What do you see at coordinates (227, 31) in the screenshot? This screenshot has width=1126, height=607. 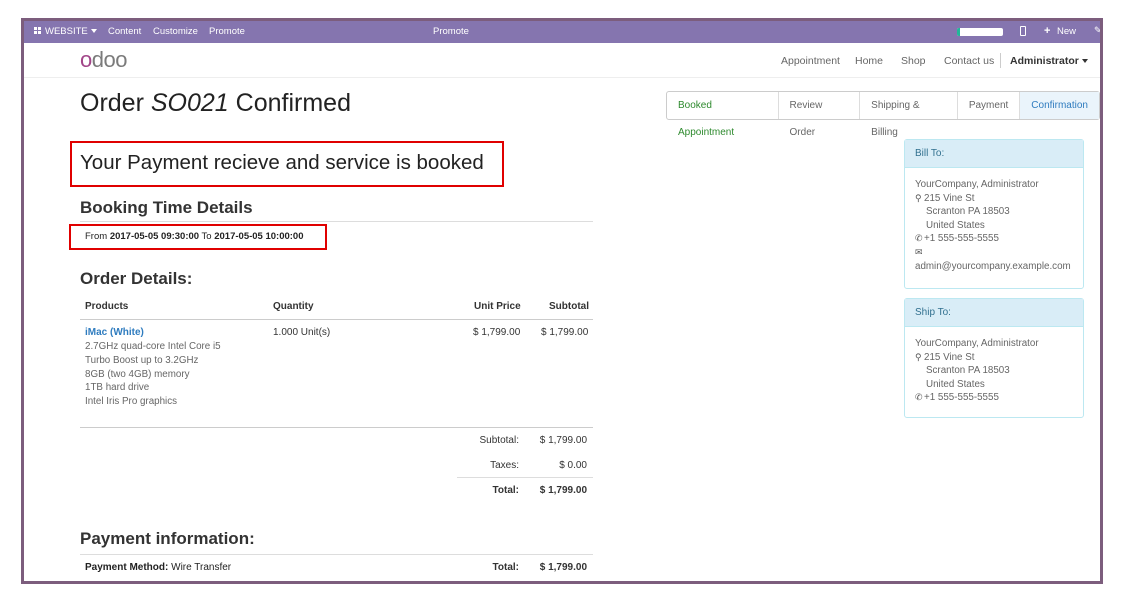 I see `promote-menu: Promote` at bounding box center [227, 31].